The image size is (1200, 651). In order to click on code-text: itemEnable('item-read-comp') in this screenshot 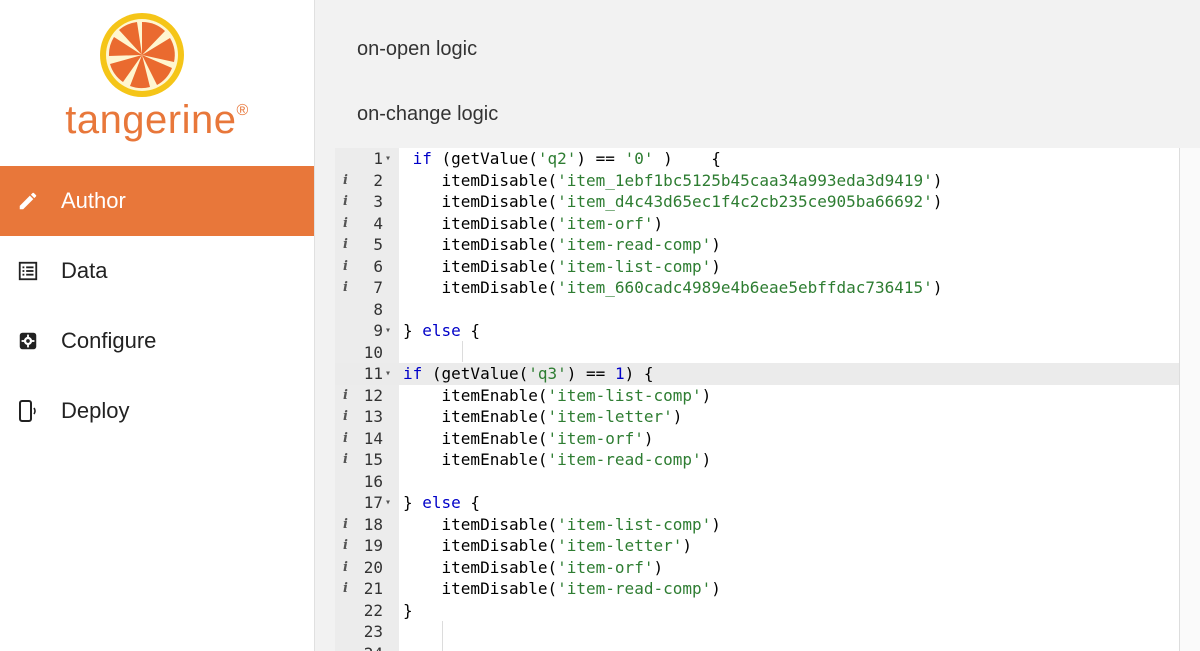, I will do `click(557, 459)`.